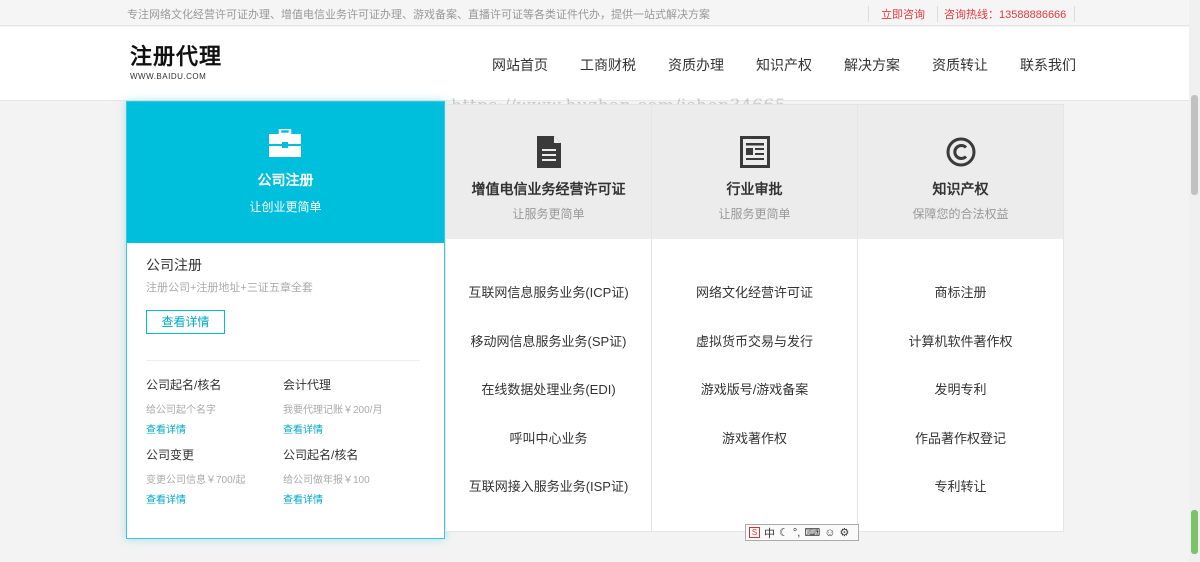  Describe the element at coordinates (844, 532) in the screenshot. I see `ime-settings-icon: ⚙` at that location.